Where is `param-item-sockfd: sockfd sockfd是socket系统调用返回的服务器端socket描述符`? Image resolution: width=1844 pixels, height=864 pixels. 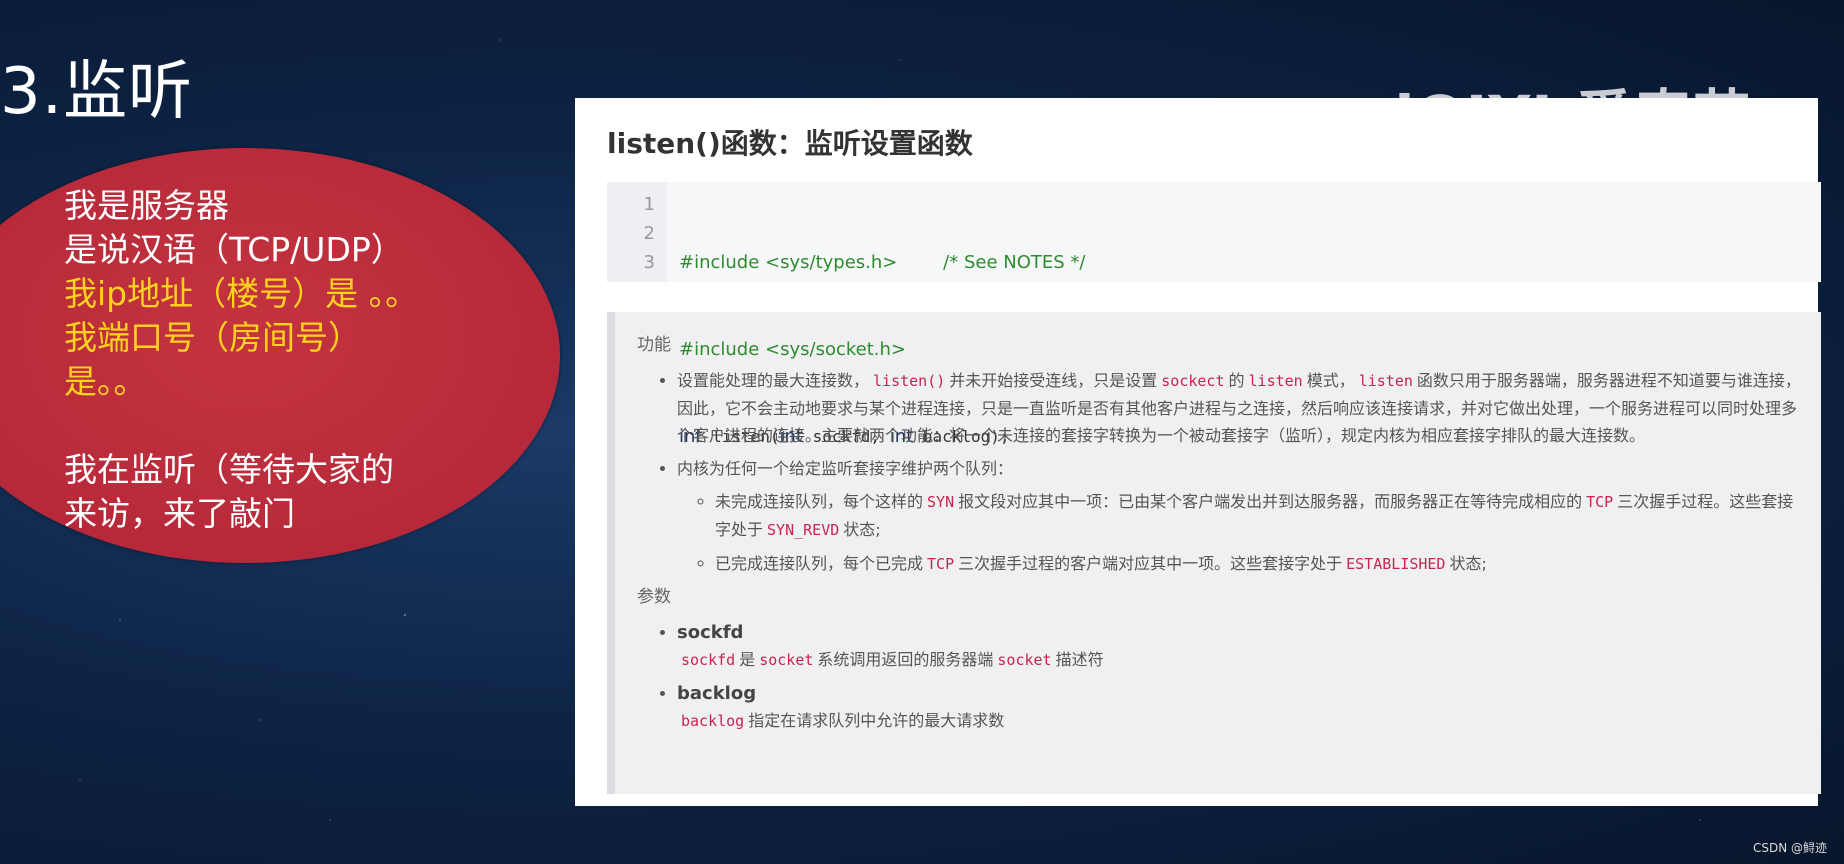
param-item-sockfd: sockfd sockfd是socket系统调用返回的服务器端socket描述符 is located at coordinates (1239, 646).